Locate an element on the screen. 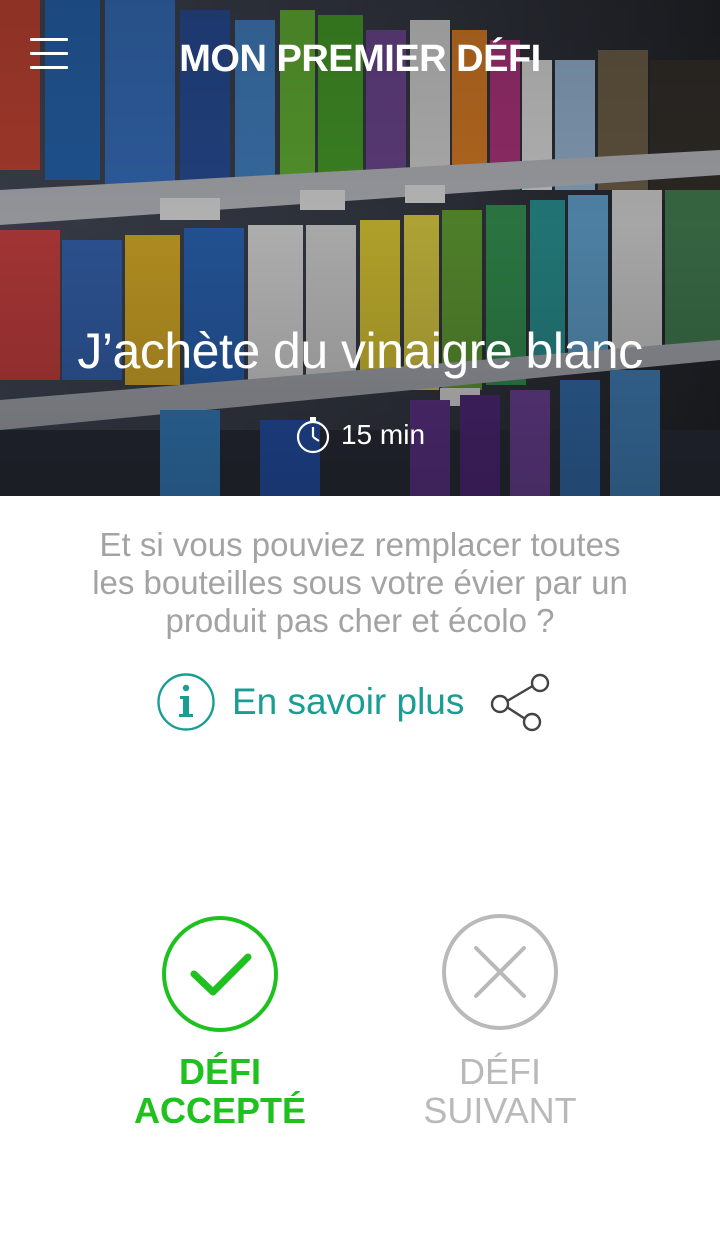  accept-label: DÉFI ACCEPTÉ is located at coordinates (220, 1091).